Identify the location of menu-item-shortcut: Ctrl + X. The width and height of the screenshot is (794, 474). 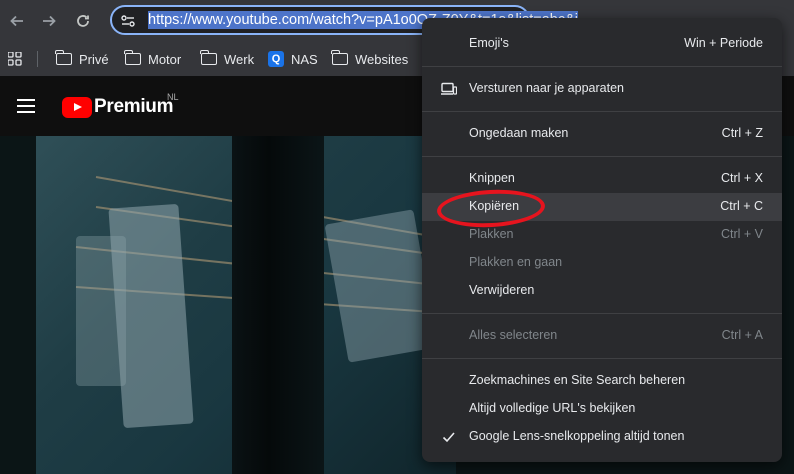
(741, 178).